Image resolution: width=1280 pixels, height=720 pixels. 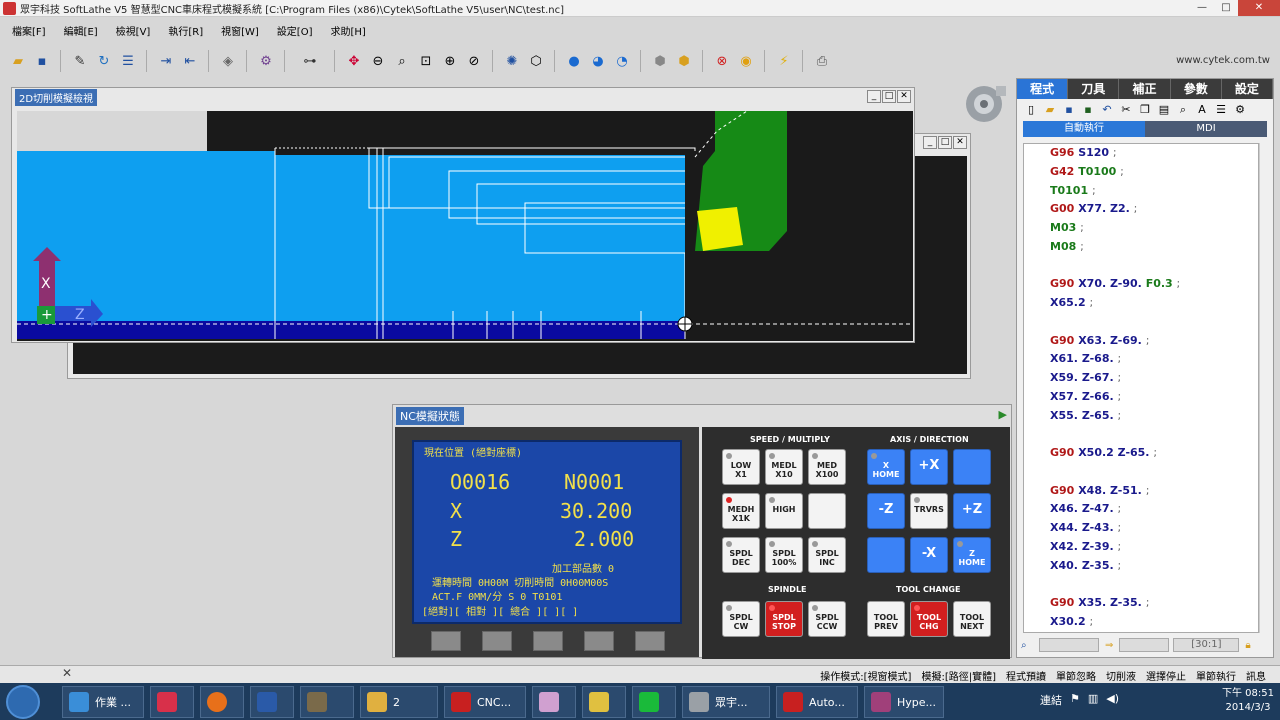 I want to click on status-coolant: 切削液, so click(x=1121, y=675).